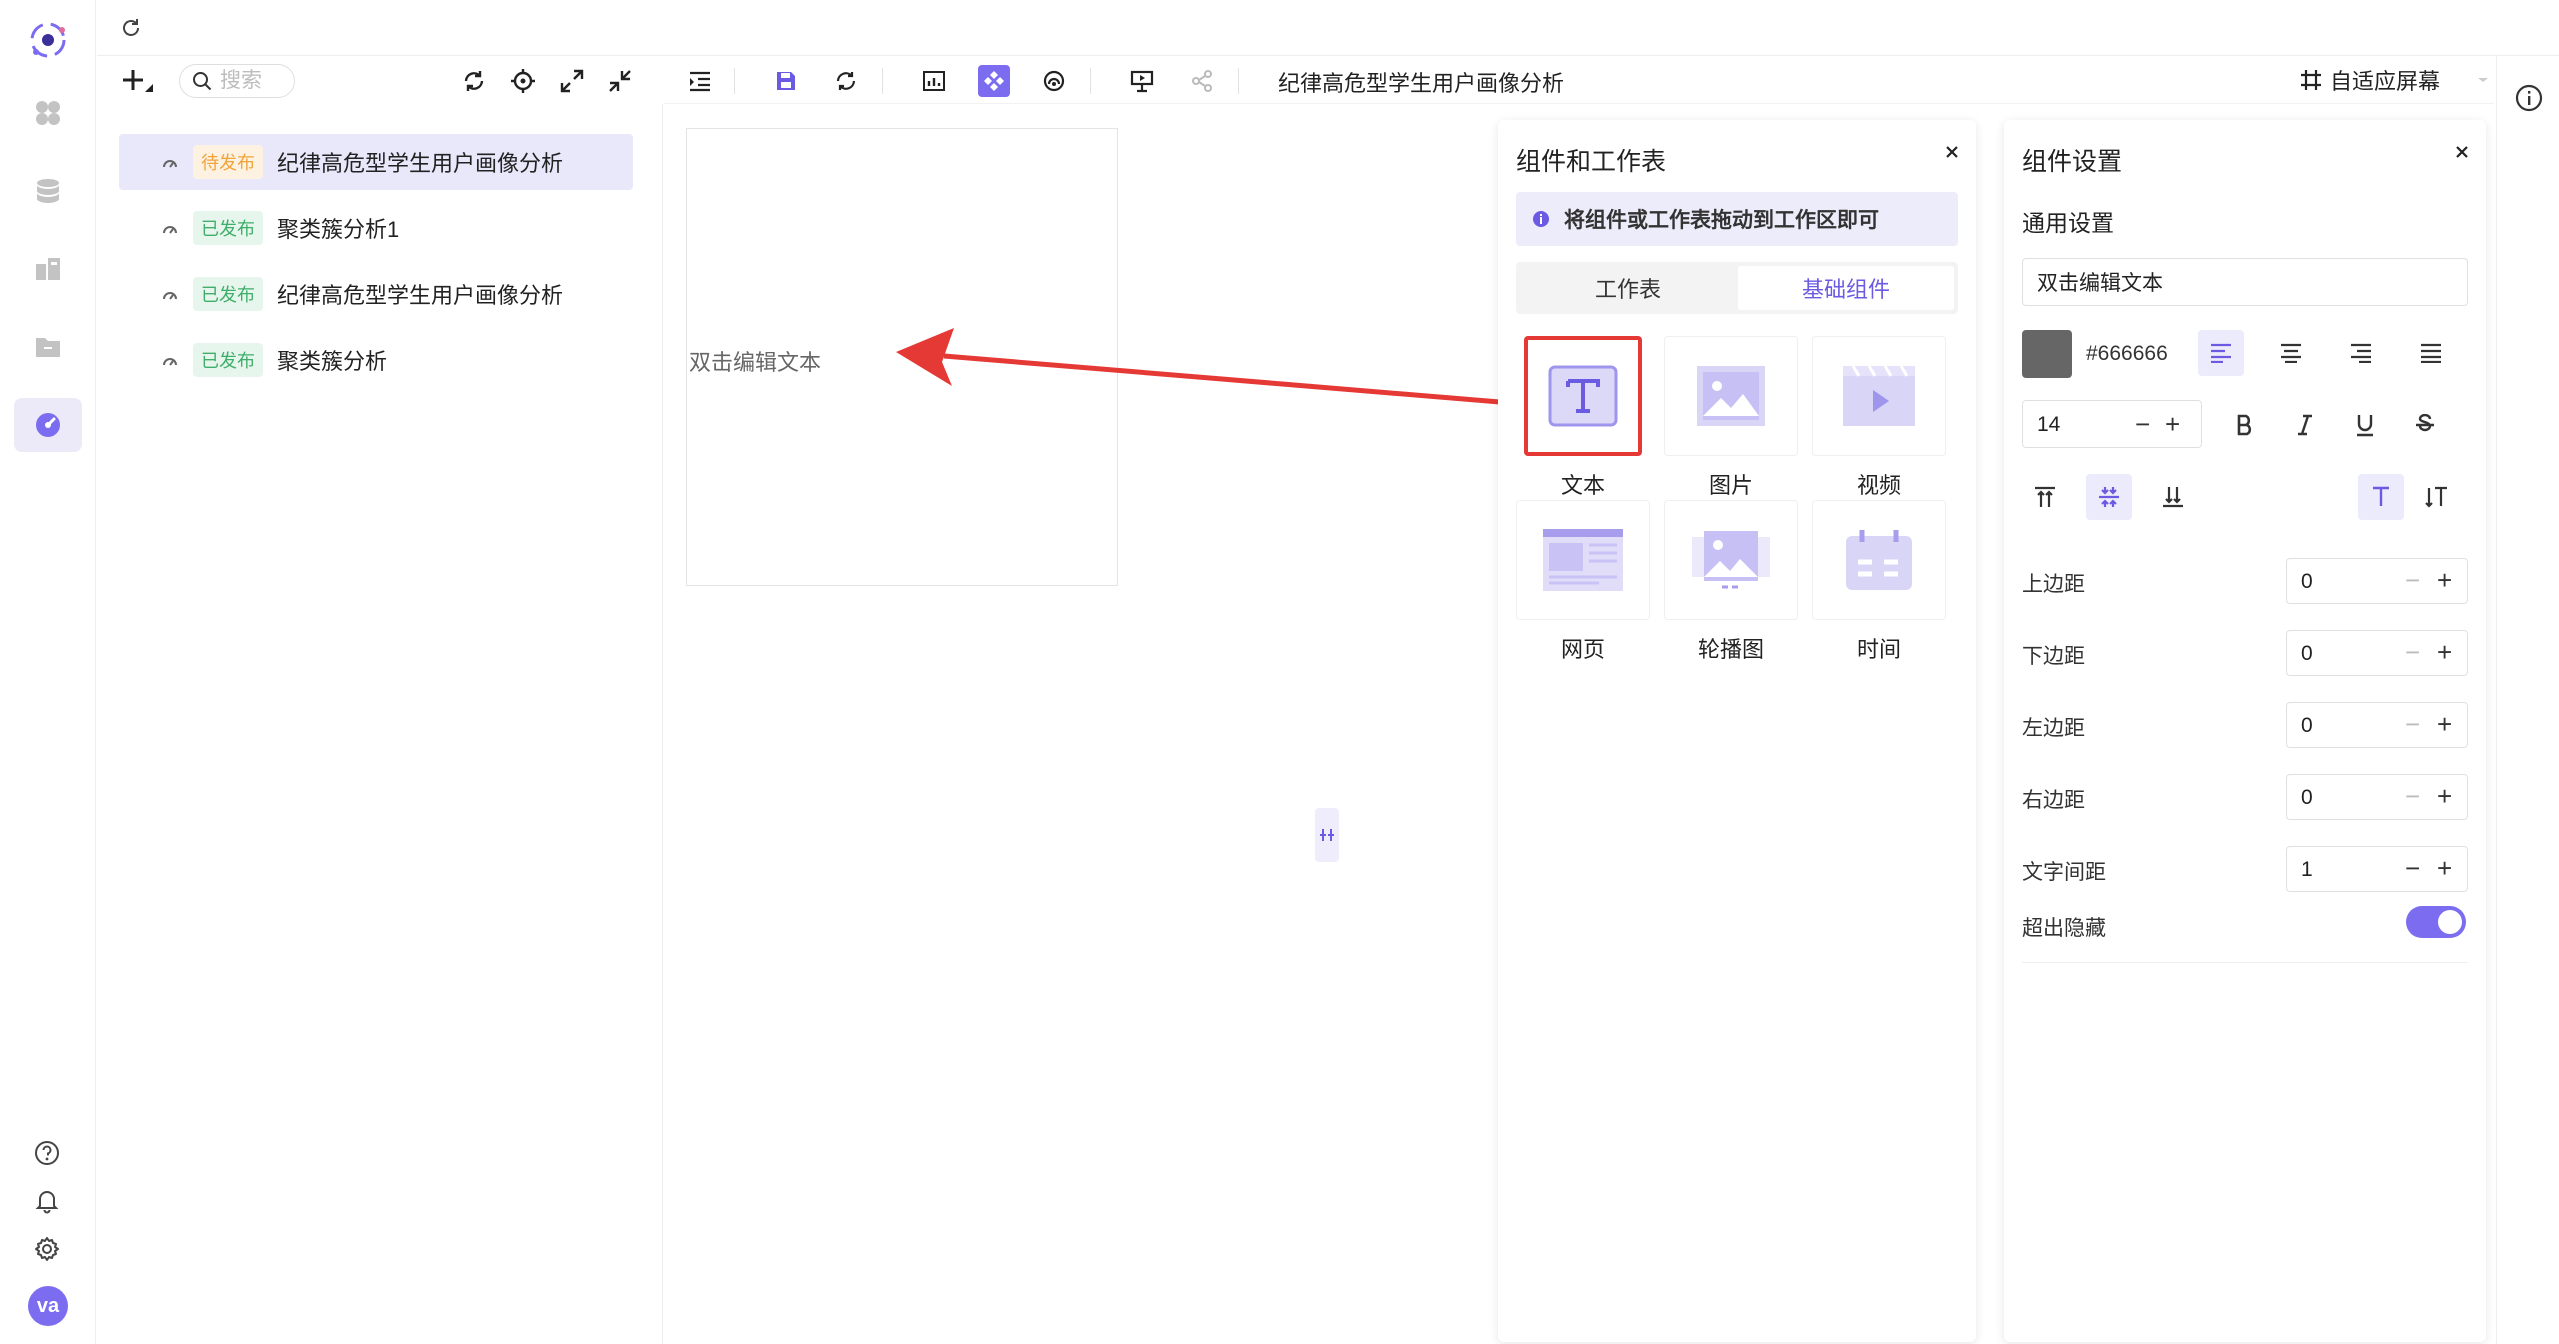 The width and height of the screenshot is (2559, 1344). What do you see at coordinates (523, 81) in the screenshot?
I see `locate-icon` at bounding box center [523, 81].